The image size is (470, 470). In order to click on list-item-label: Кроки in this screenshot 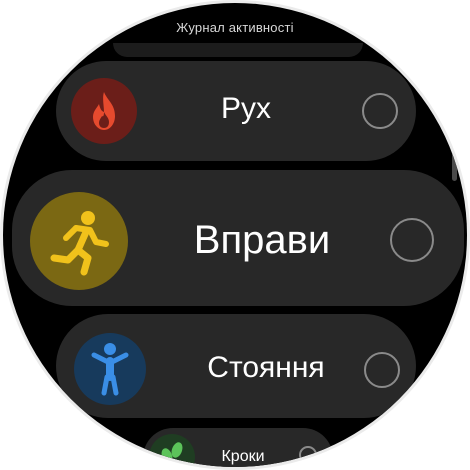, I will do `click(243, 456)`.